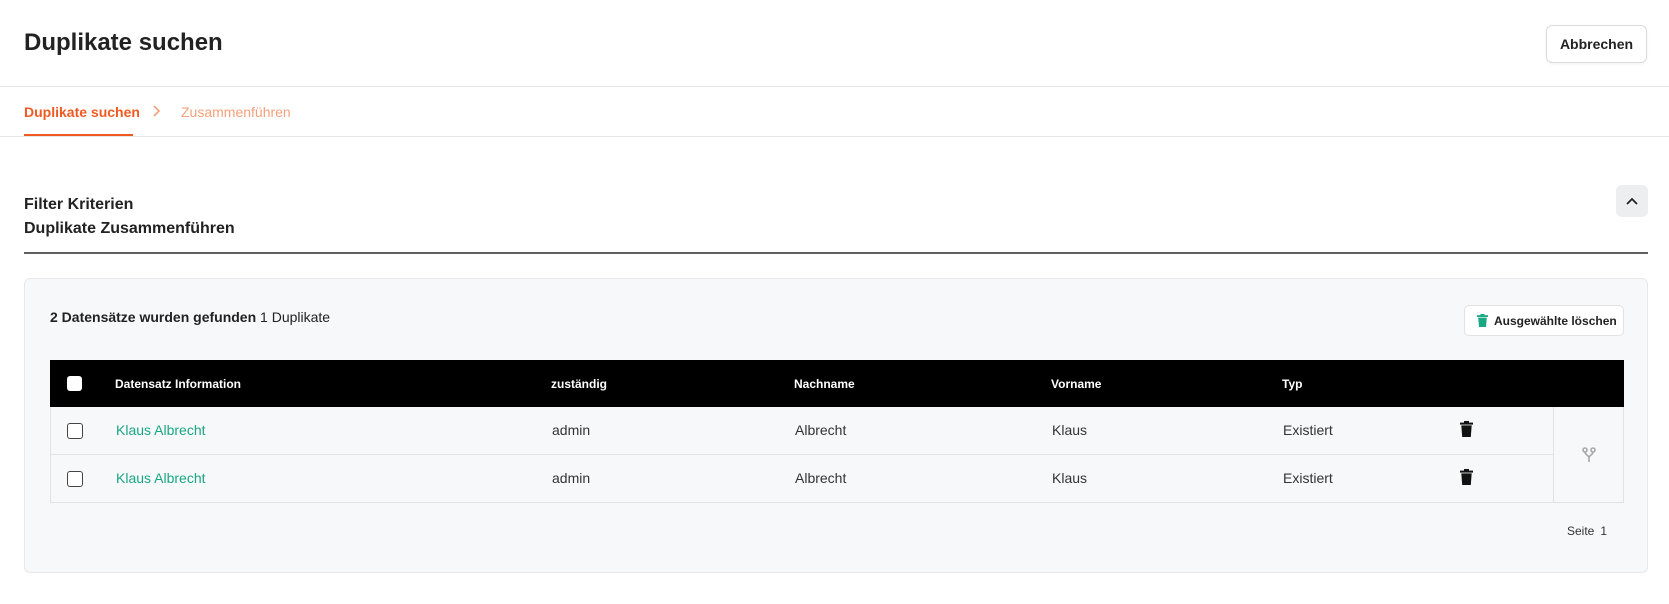 The width and height of the screenshot is (1669, 604). I want to click on merge-icon, so click(1588, 454).